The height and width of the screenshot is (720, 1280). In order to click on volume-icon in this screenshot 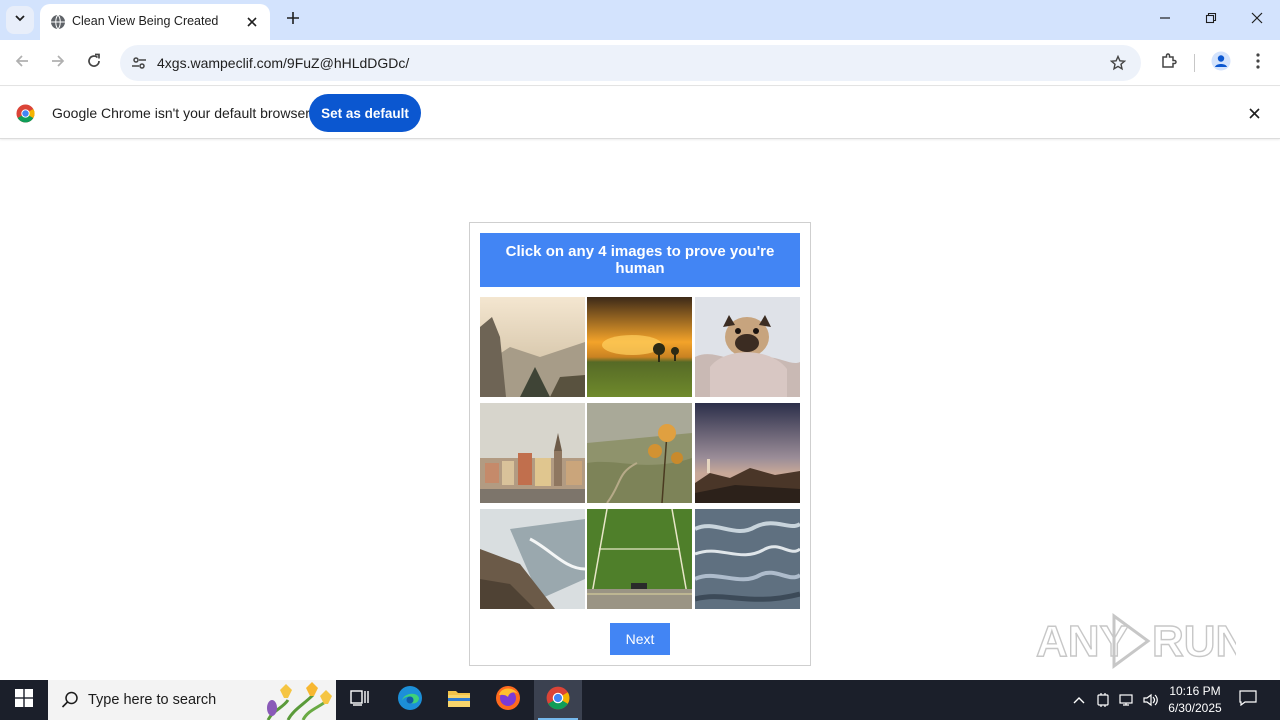, I will do `click(1151, 700)`.